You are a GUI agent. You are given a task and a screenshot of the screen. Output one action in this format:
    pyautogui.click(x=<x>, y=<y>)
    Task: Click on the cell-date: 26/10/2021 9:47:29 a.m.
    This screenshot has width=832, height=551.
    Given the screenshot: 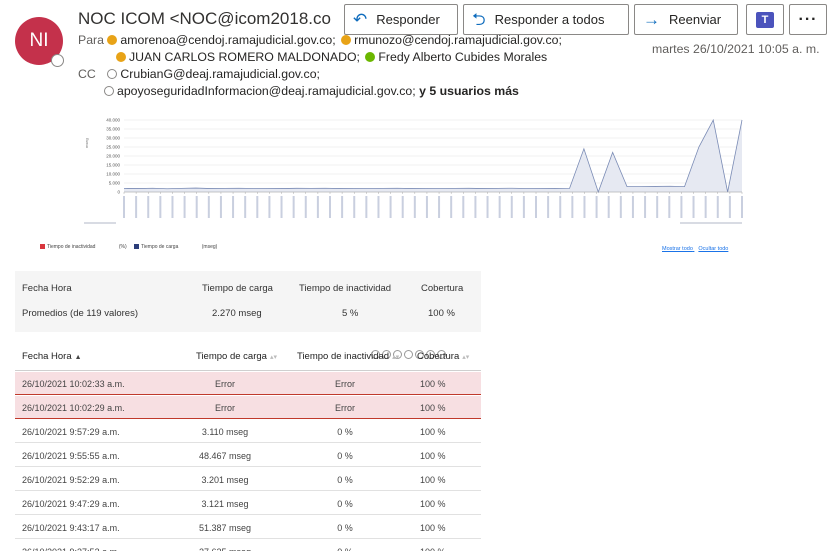 What is the action you would take?
    pyautogui.click(x=71, y=504)
    